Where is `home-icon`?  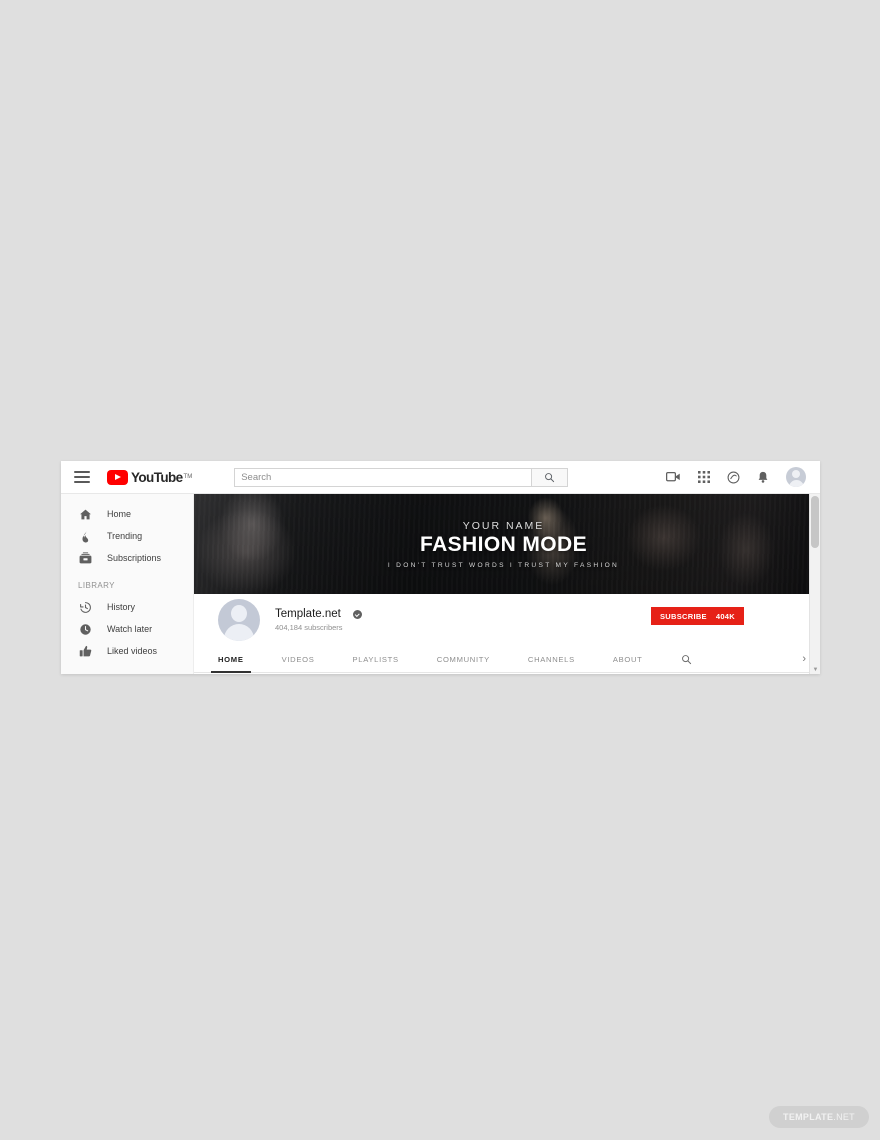 home-icon is located at coordinates (85, 514).